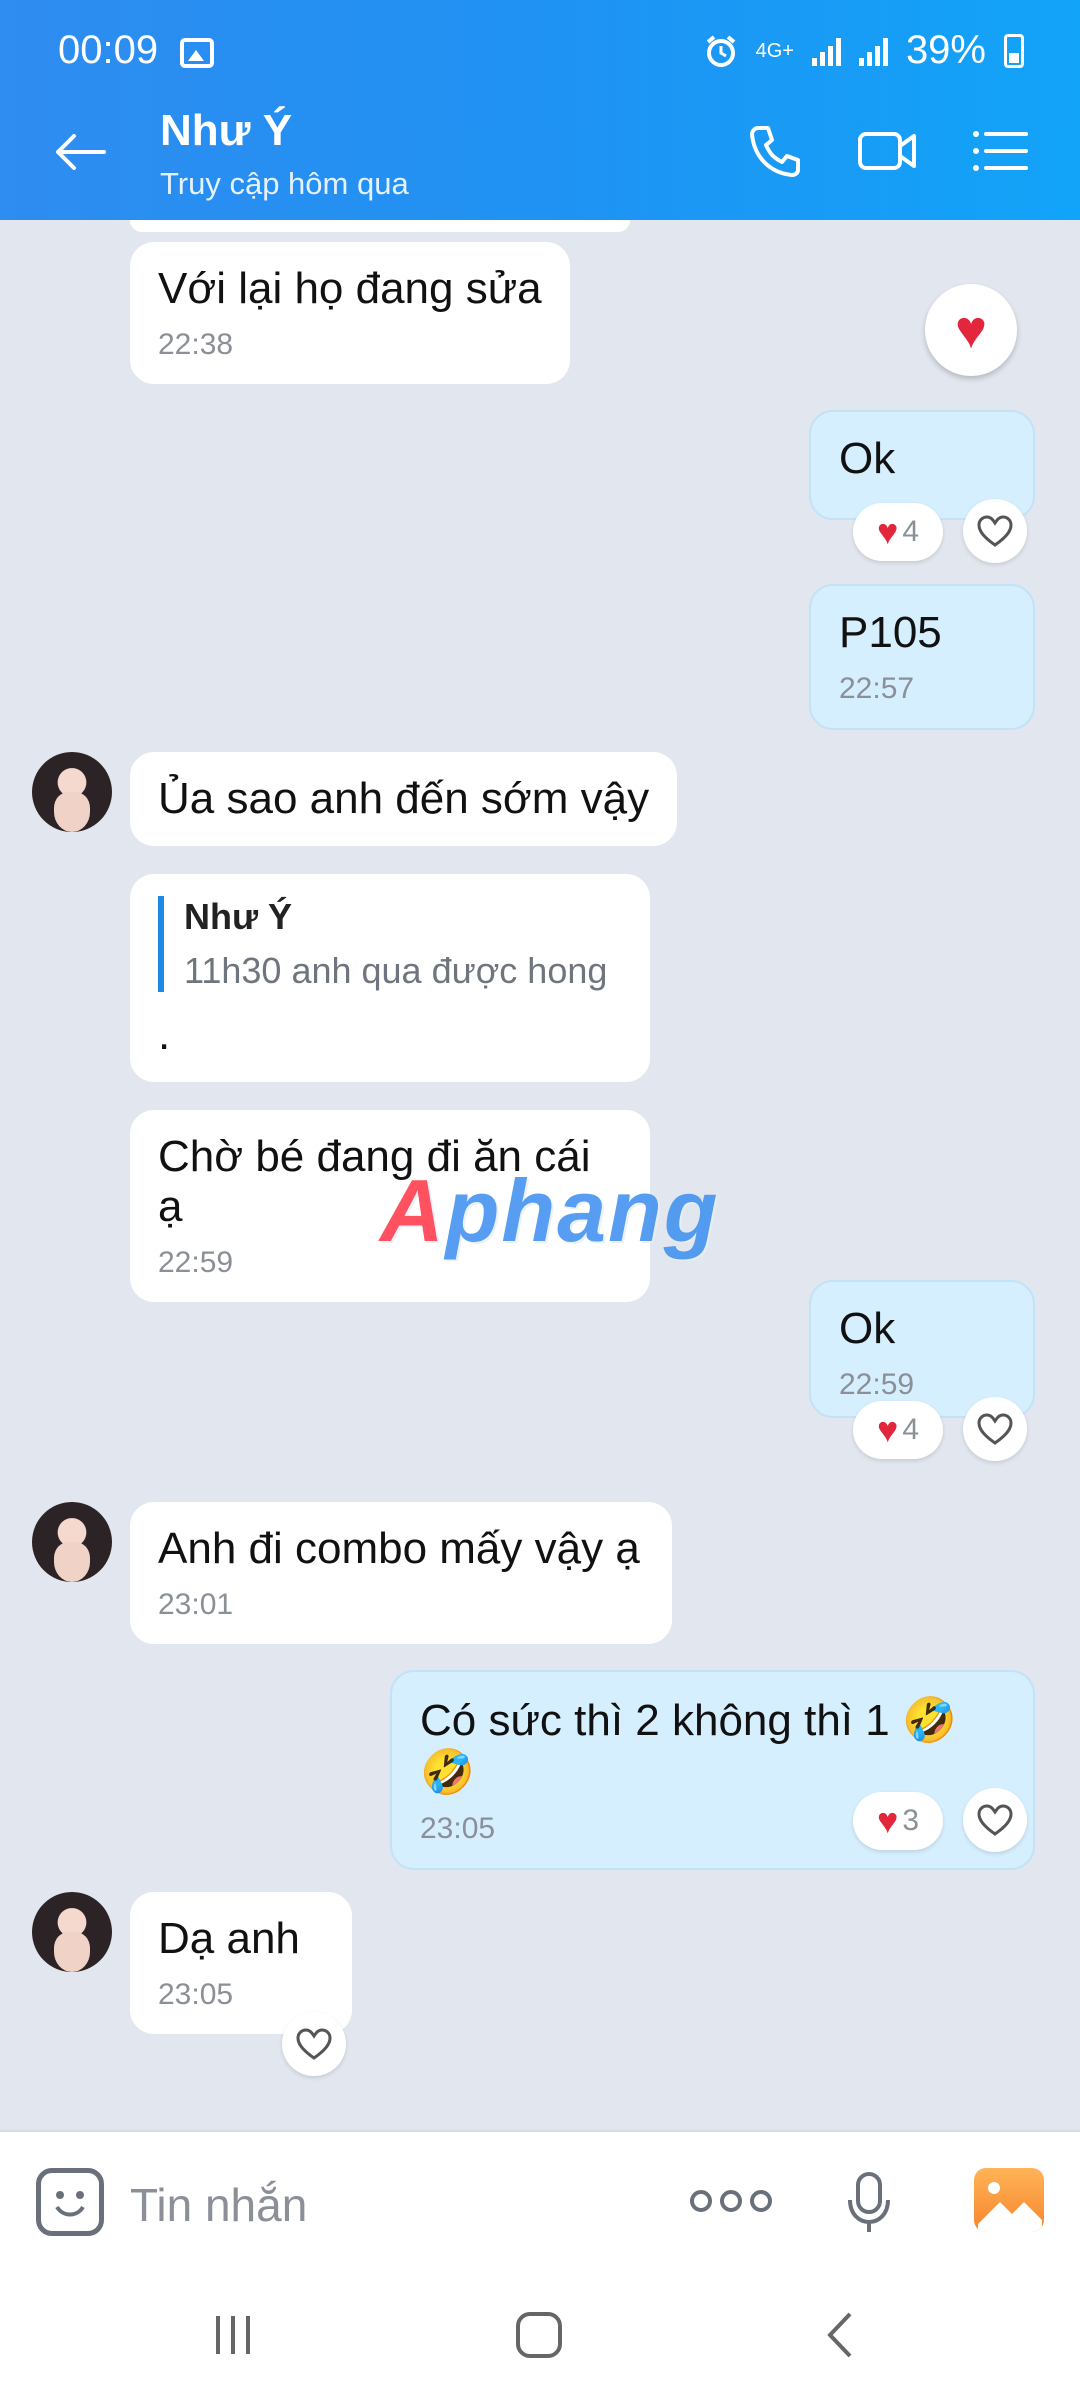  I want to click on status-bar: 00:09 4G+ 39%, so click(540, 43).